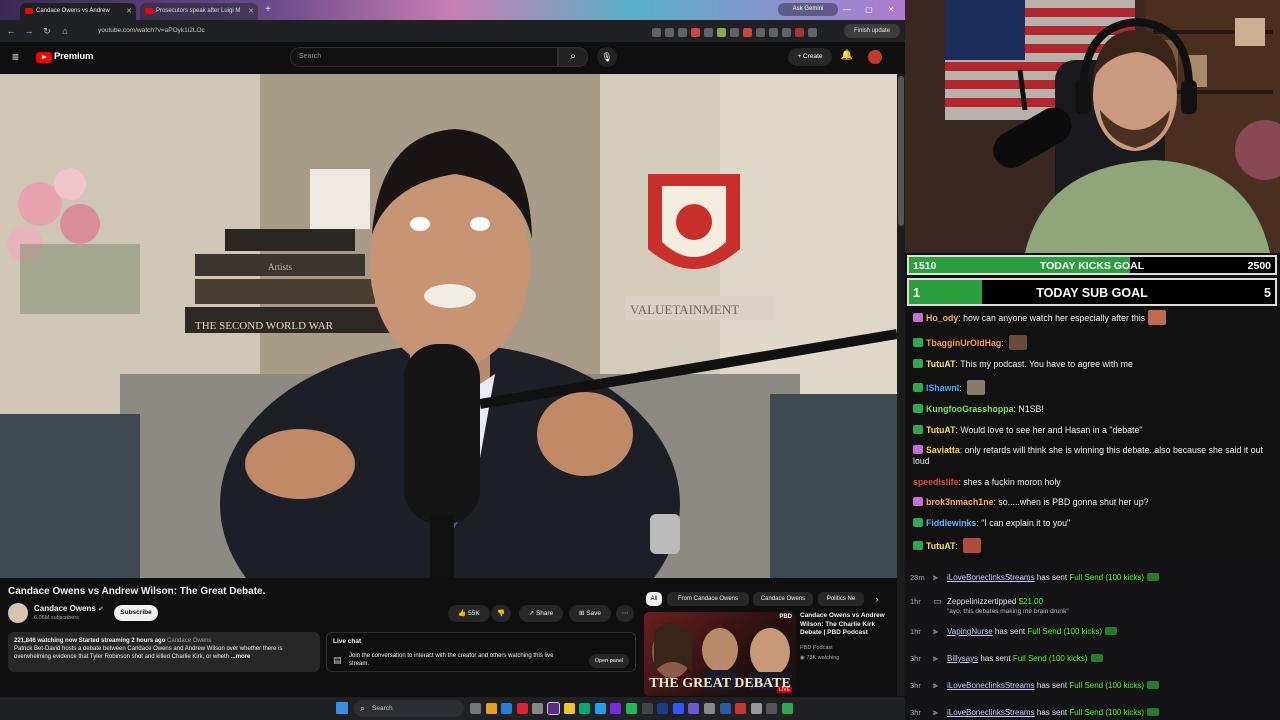 The width and height of the screenshot is (1280, 720). What do you see at coordinates (720, 654) in the screenshot?
I see `recommended-thumbnail: PBD THE GREAT DEBATE LIVE` at bounding box center [720, 654].